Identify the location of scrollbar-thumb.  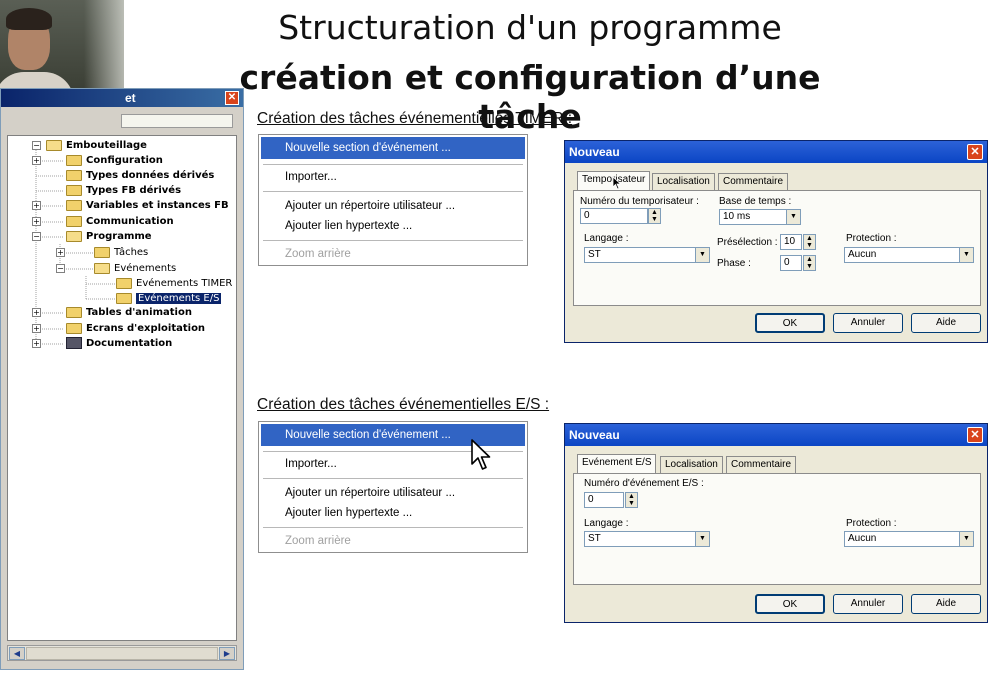
(122, 653).